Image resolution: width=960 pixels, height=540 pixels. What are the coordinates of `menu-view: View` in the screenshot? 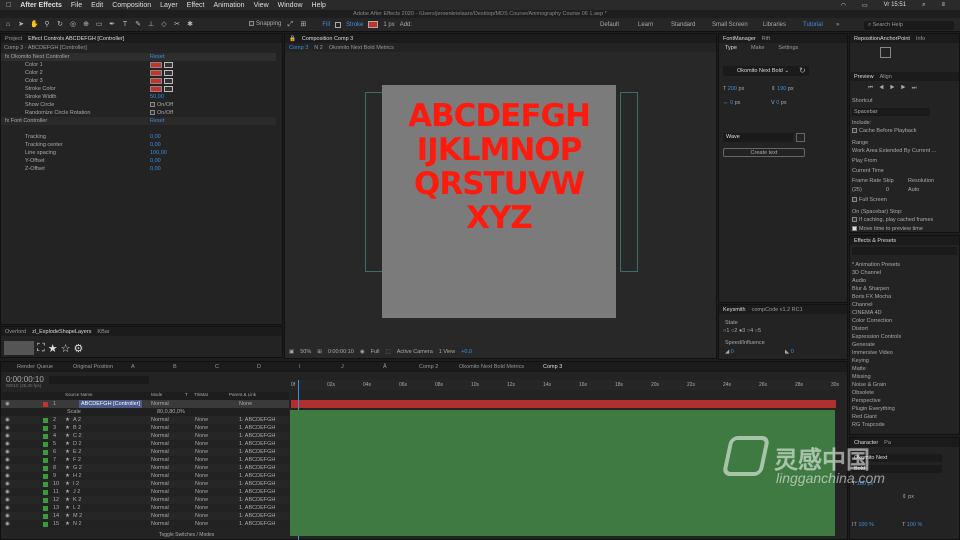 It's located at (261, 5).